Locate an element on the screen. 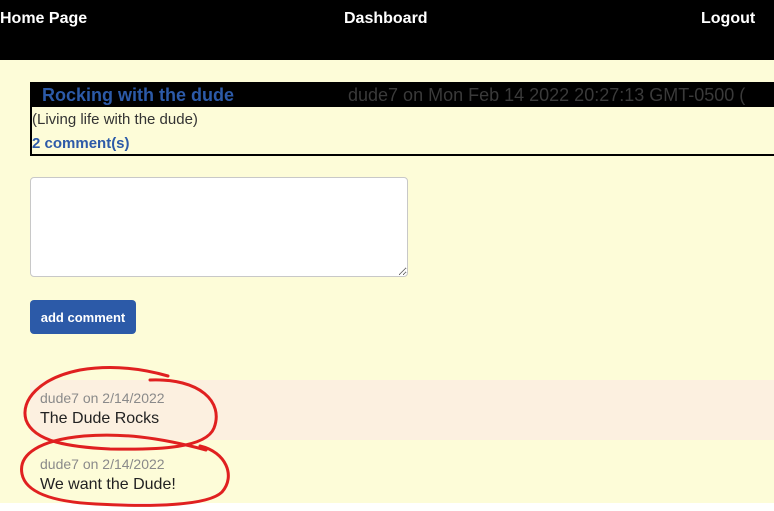  post-body: (Living life with the dude) is located at coordinates (115, 119).